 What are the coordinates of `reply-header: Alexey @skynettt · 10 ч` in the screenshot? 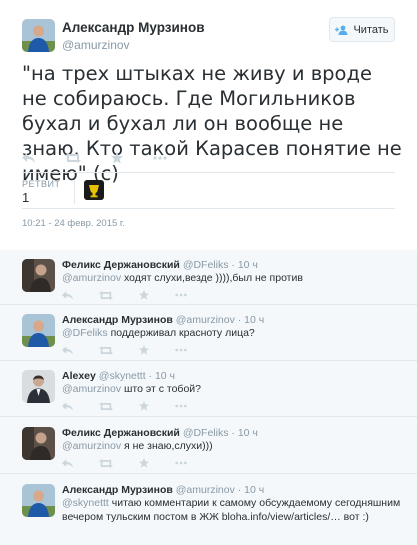 It's located at (118, 376).